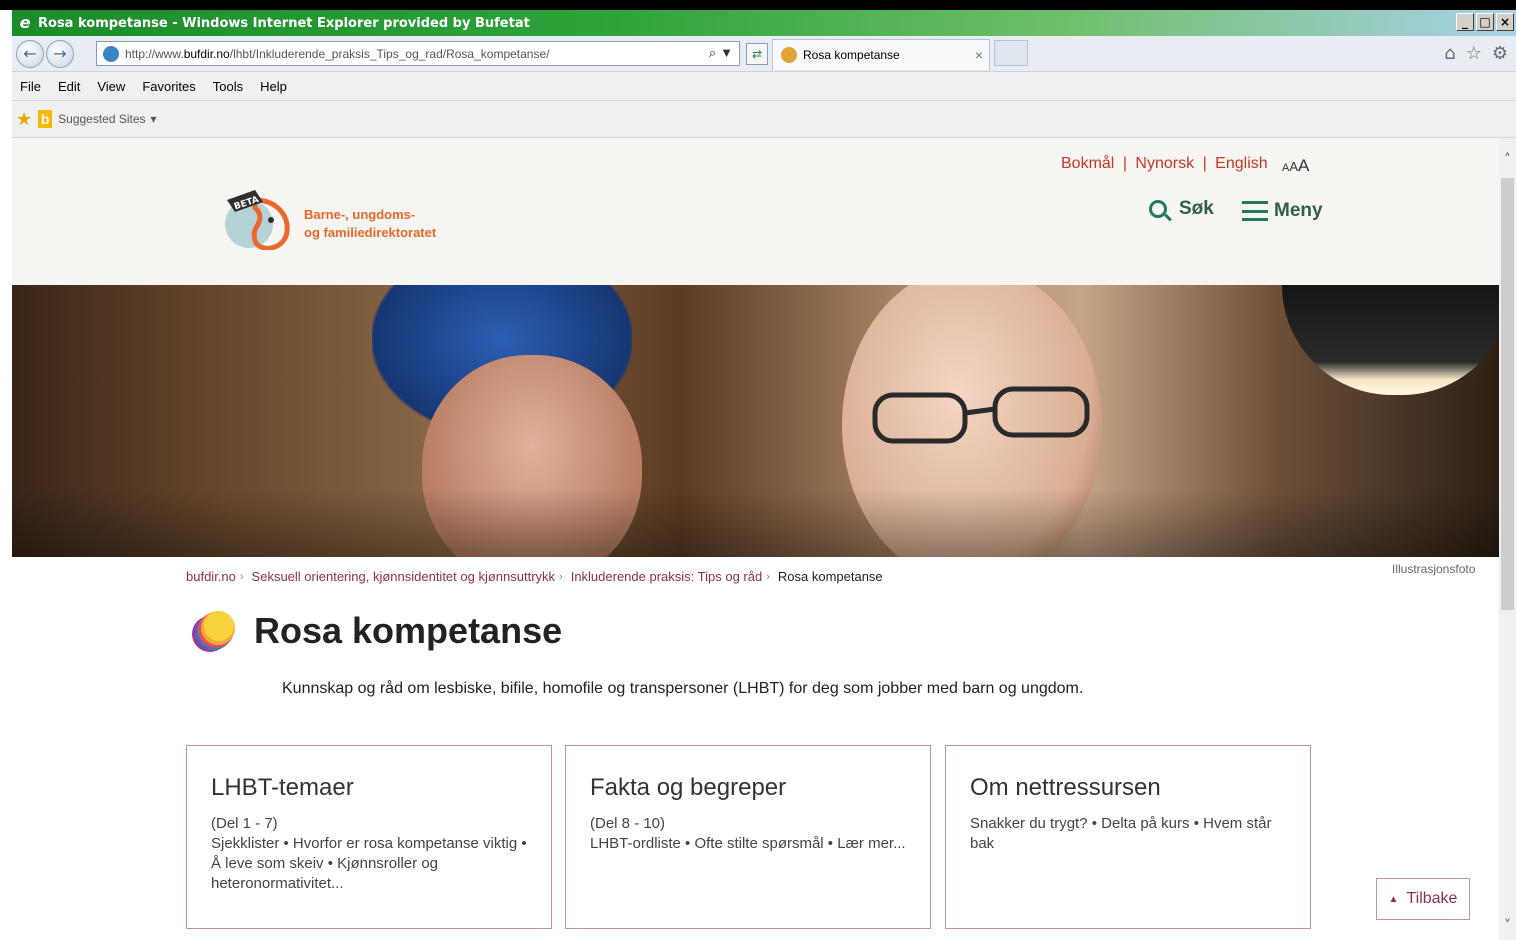 The height and width of the screenshot is (940, 1516). What do you see at coordinates (764, 119) in the screenshot?
I see `favorites-bar: ★ b Suggested Sites ▾` at bounding box center [764, 119].